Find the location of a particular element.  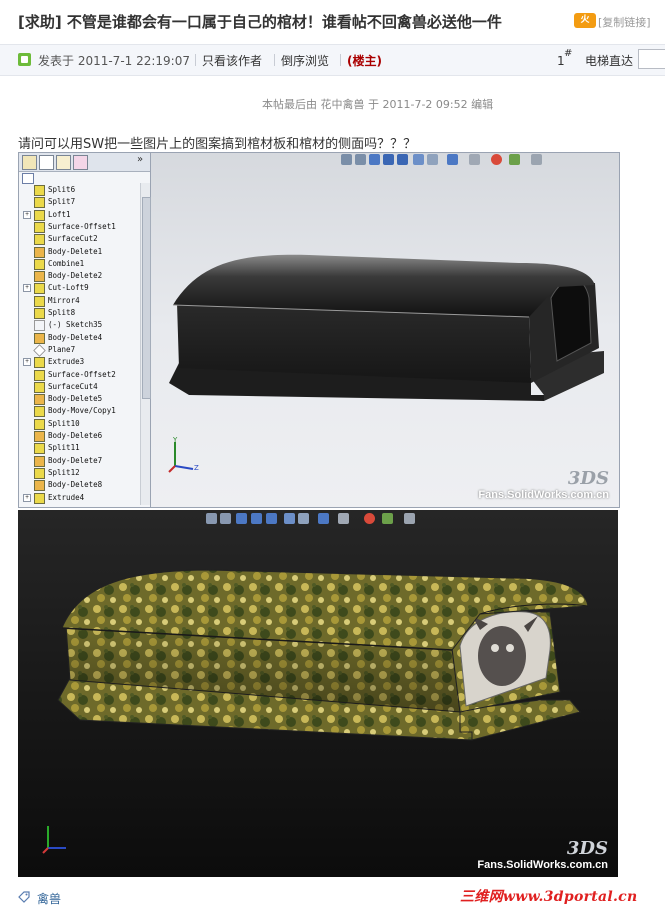

feature-tree-item: Body-Delete2 is located at coordinates (83, 276).